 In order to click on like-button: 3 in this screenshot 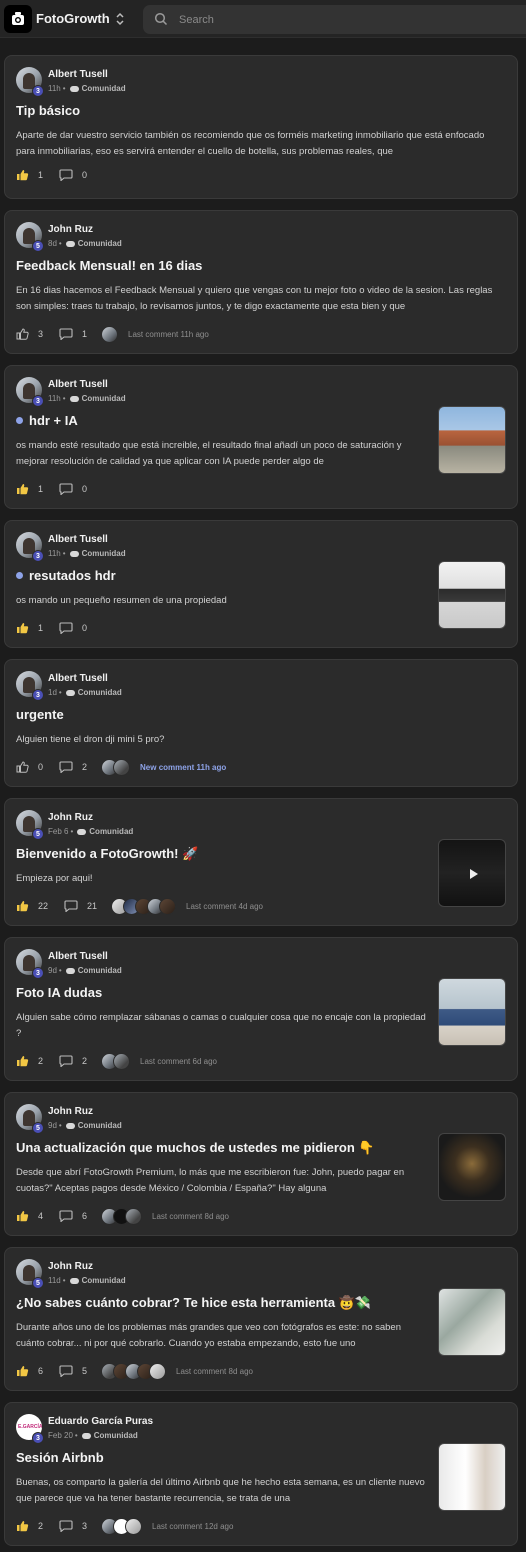, I will do `click(29, 334)`.